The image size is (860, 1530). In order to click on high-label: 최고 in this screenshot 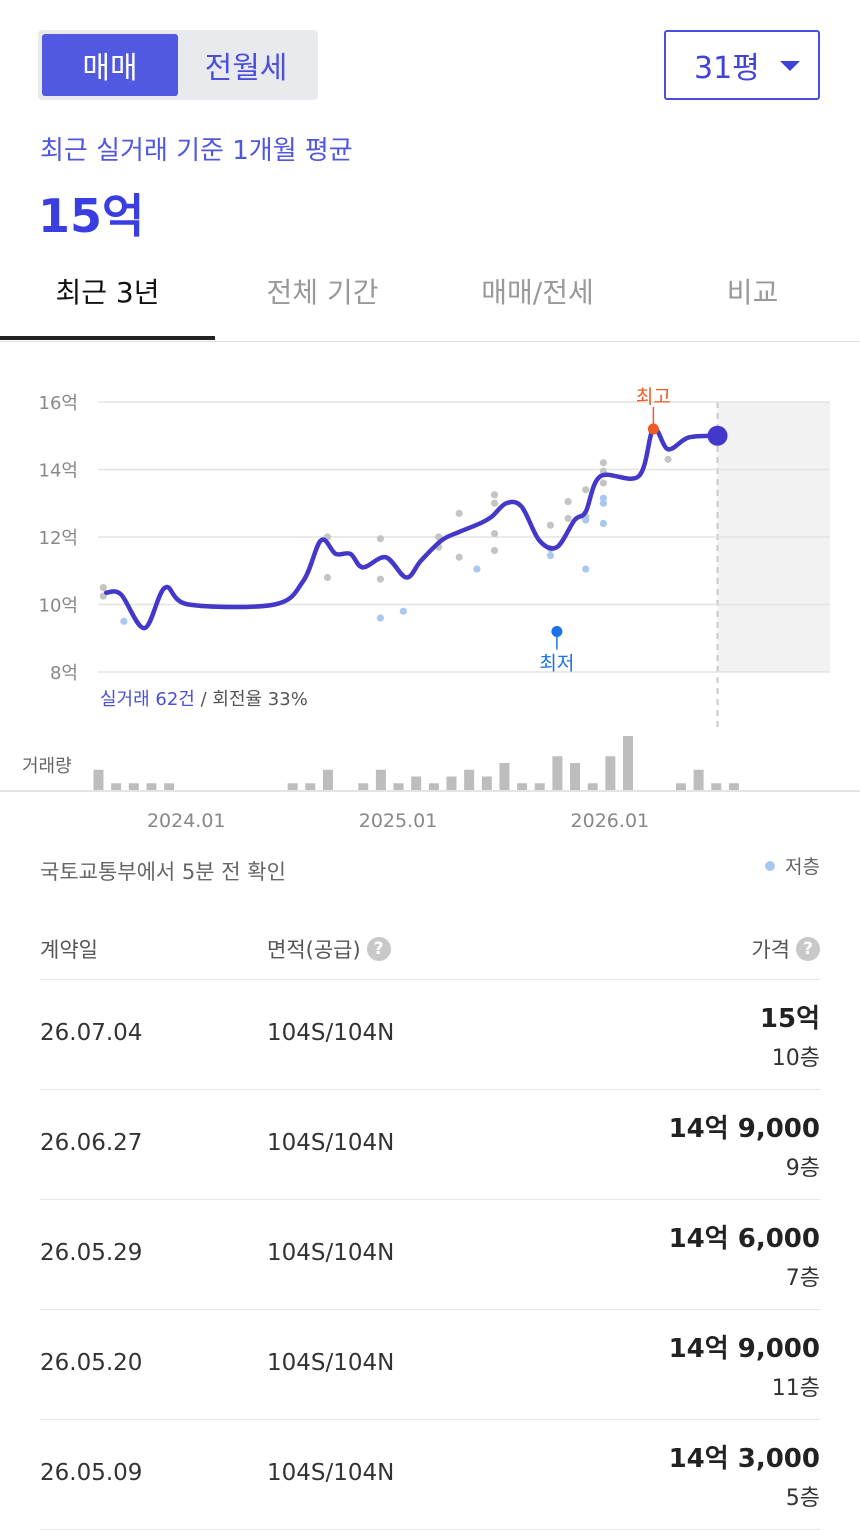, I will do `click(653, 397)`.